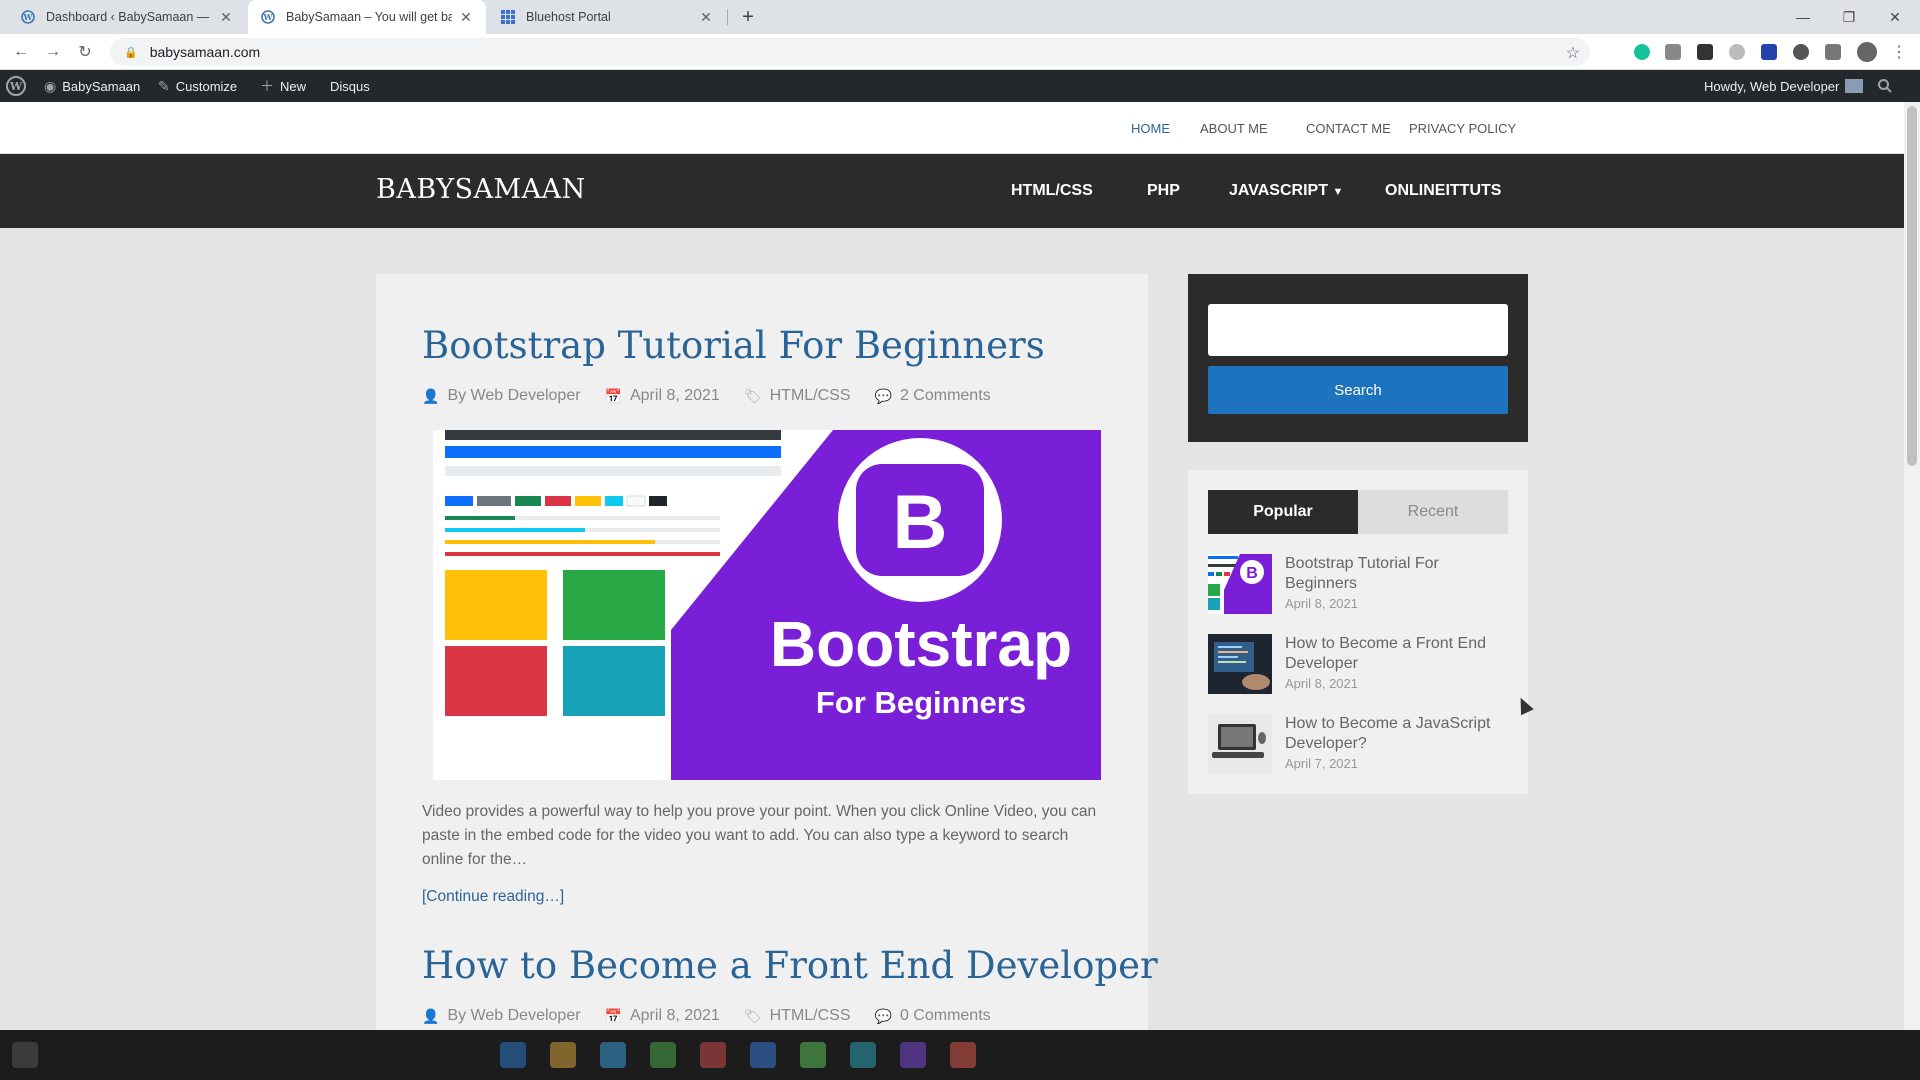 This screenshot has width=1920, height=1080. I want to click on search-button: Search, so click(1358, 390).